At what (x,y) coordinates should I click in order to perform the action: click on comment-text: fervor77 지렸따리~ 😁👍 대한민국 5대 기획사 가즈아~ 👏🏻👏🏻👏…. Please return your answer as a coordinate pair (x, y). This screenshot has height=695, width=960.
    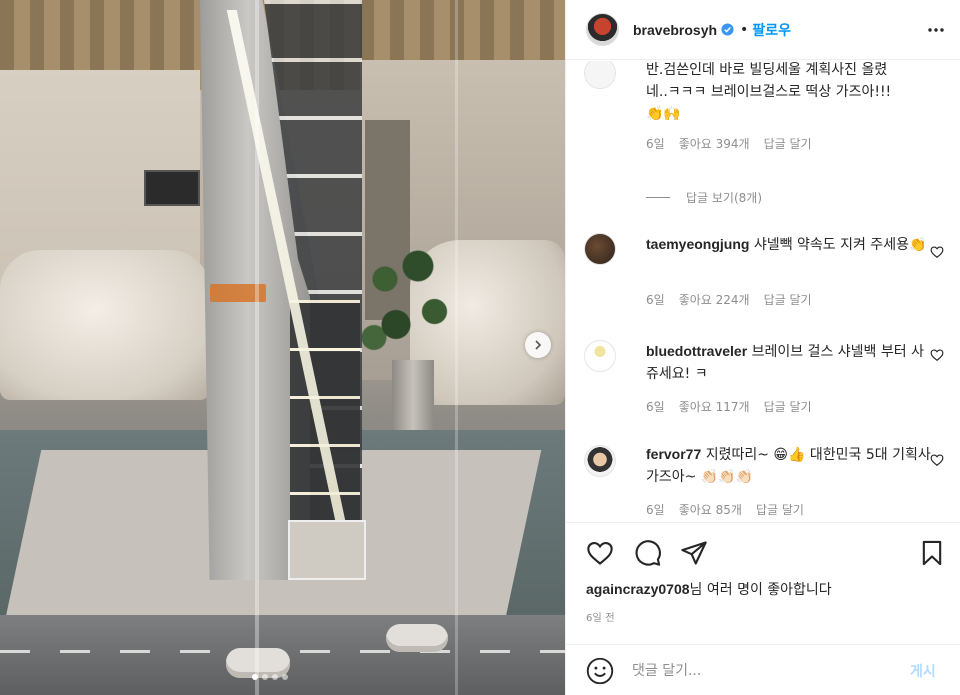
    Looking at the image, I should click on (789, 465).